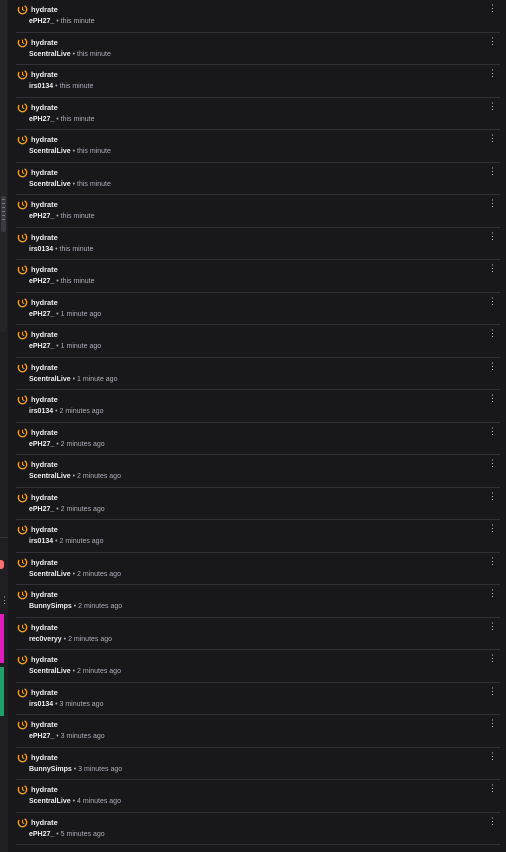  What do you see at coordinates (258, 731) in the screenshot?
I see `list-item: hydrate ePH27_ • 3 minutes ago ⋮` at bounding box center [258, 731].